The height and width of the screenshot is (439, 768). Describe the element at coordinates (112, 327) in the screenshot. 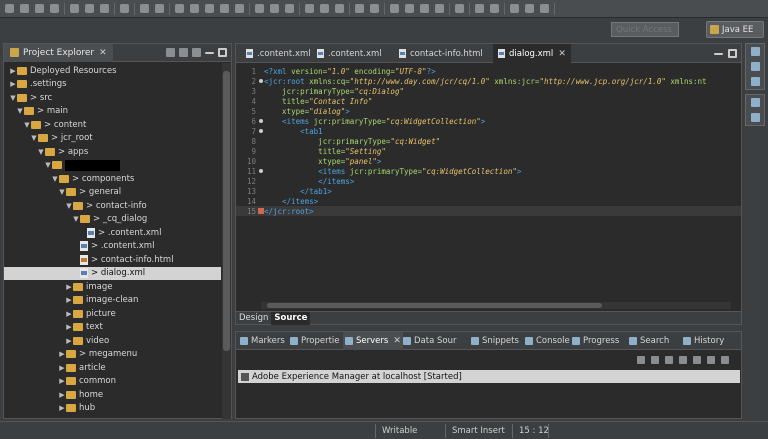

I see `tree-item: ▶ text` at that location.